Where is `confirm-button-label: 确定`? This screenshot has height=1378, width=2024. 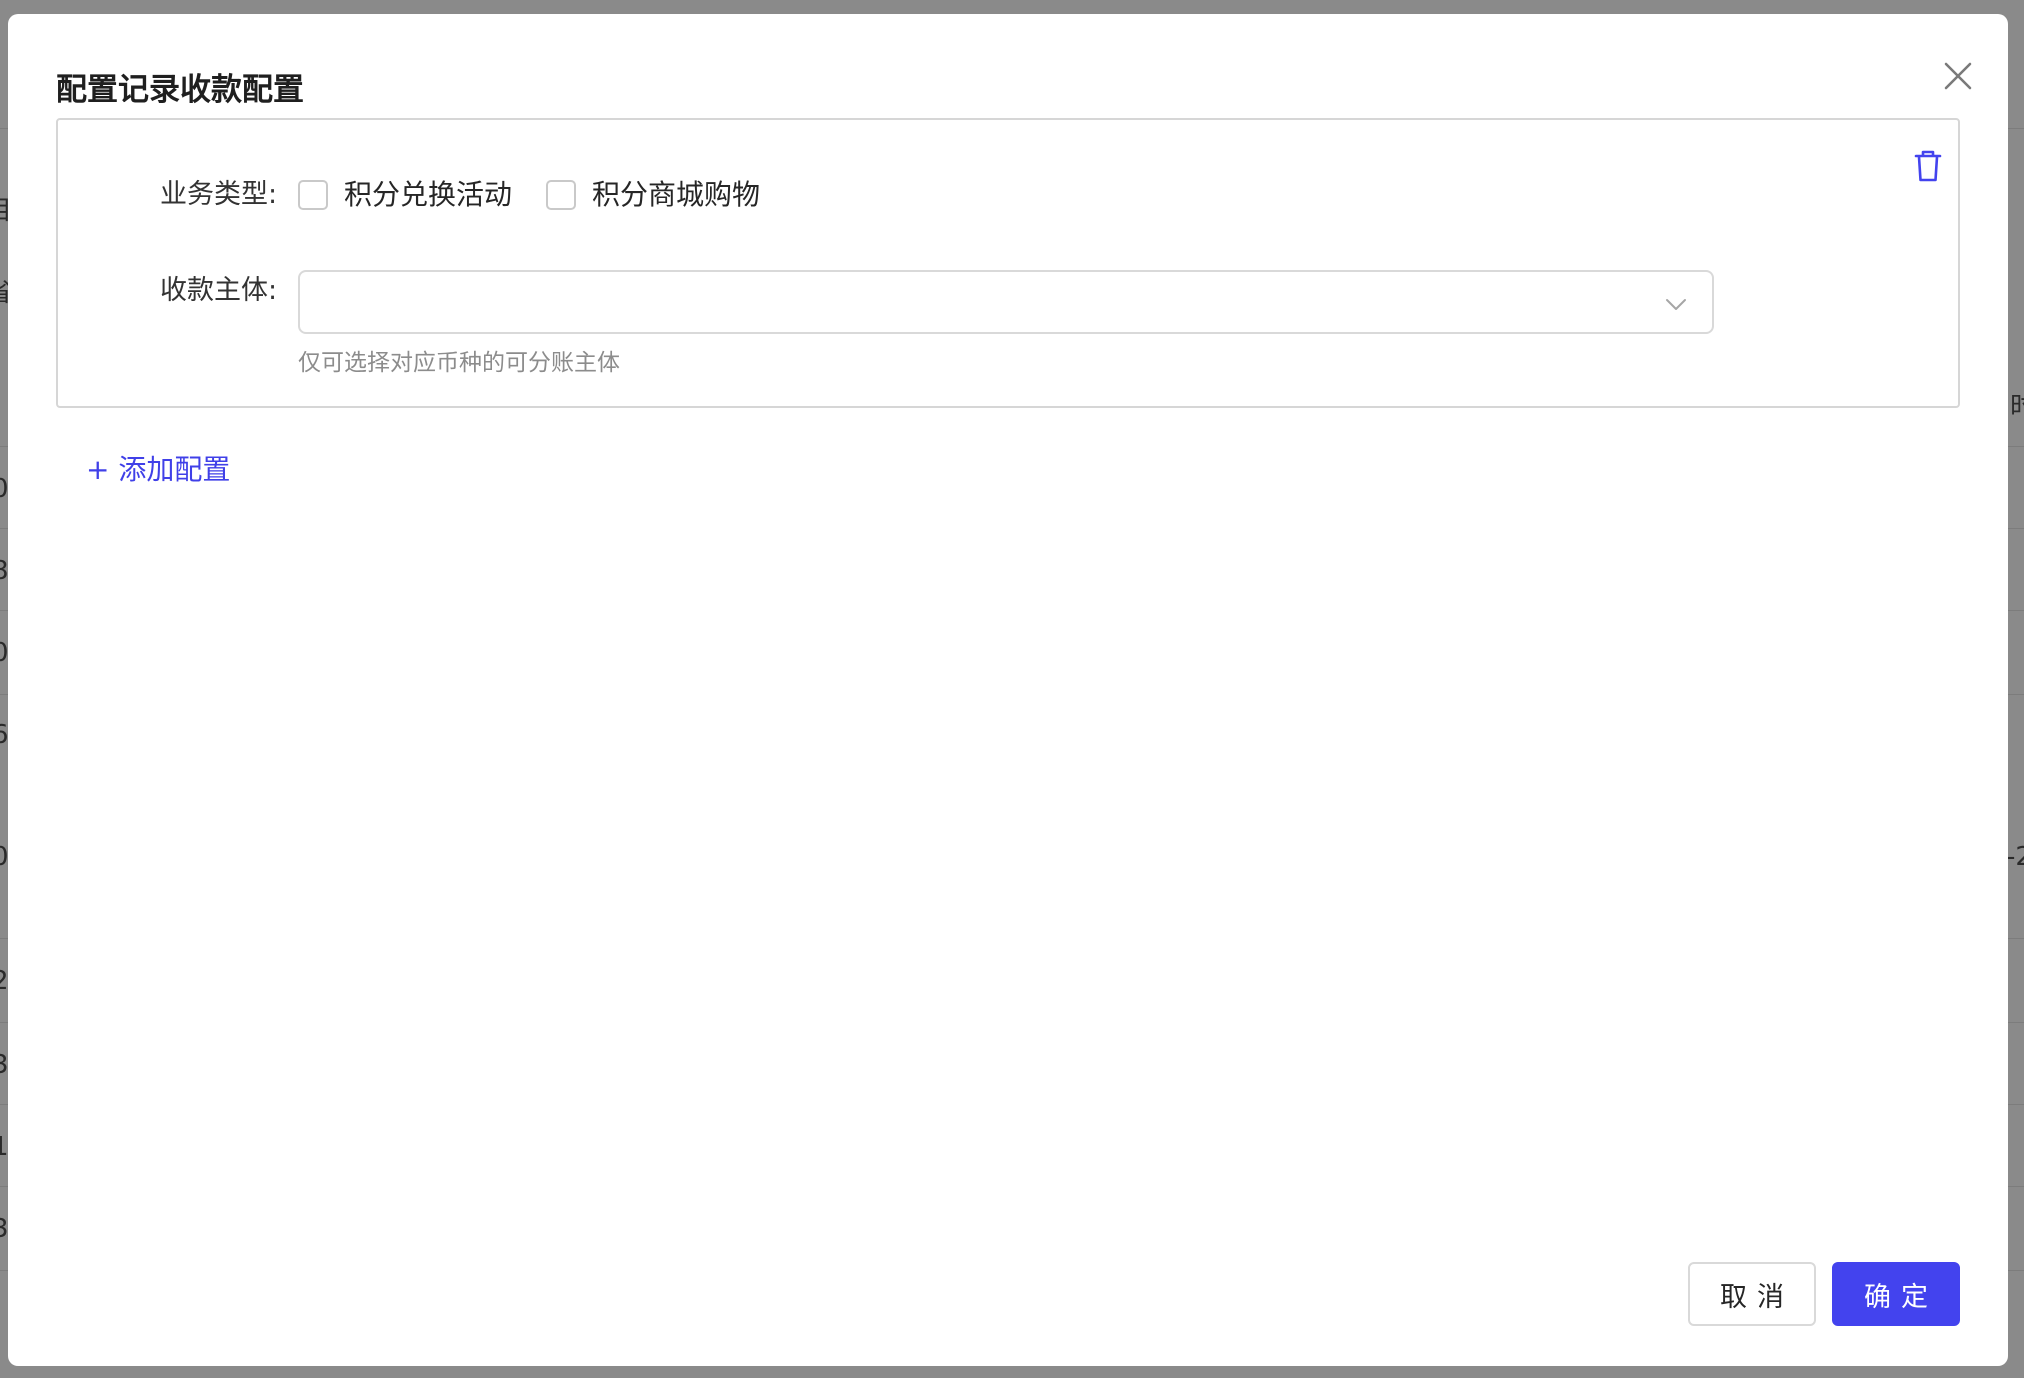
confirm-button-label: 确定 is located at coordinates (1901, 1297).